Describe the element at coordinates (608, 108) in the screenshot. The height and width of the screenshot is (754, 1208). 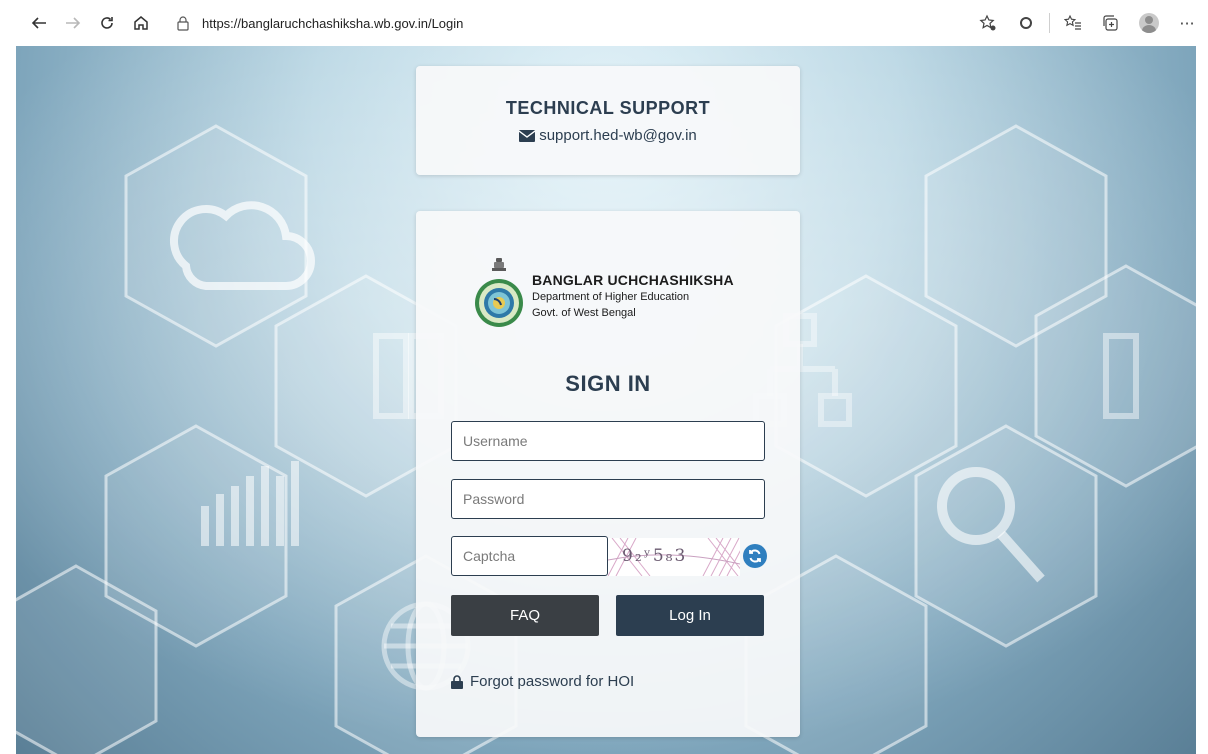
I see `support-title: TECHNICAL SUPPORT` at that location.